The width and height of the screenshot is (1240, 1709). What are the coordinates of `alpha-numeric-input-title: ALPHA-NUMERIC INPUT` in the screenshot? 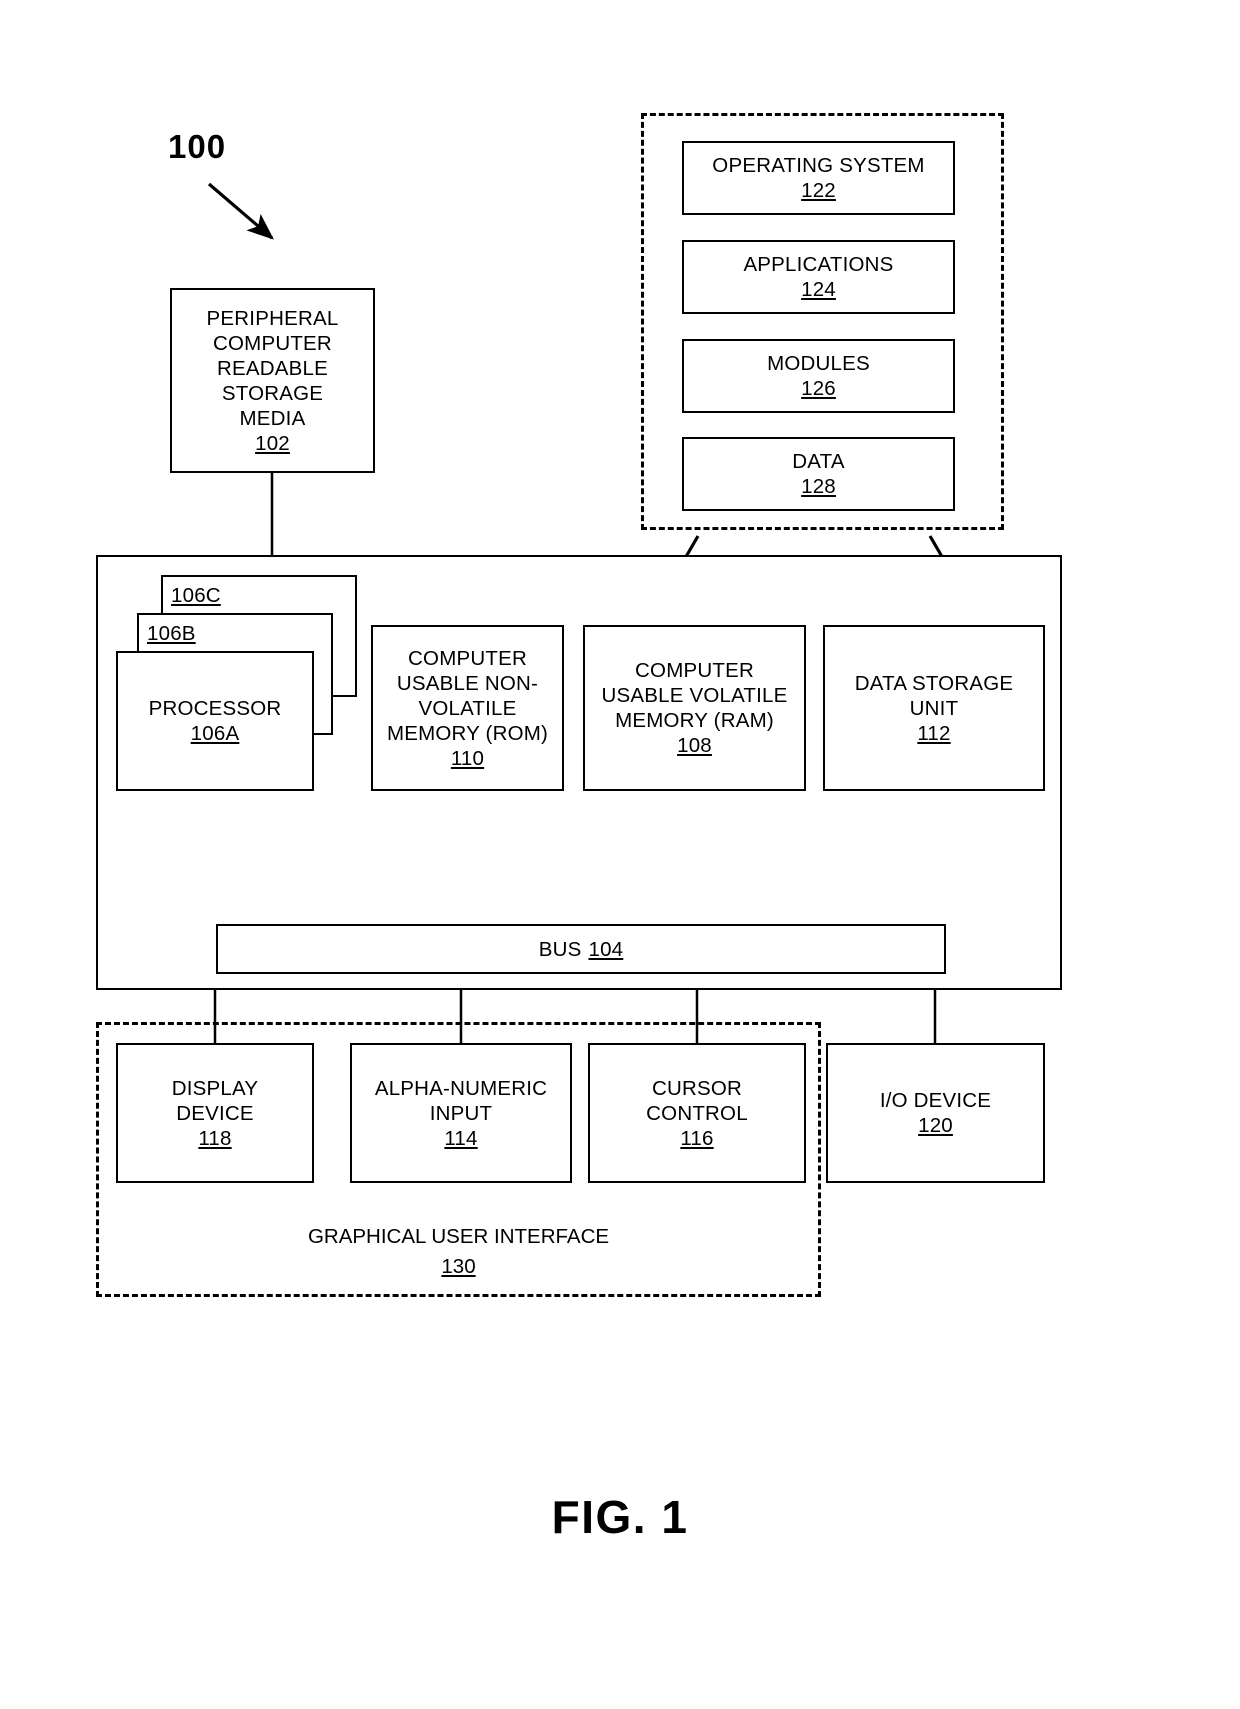 It's located at (461, 1100).